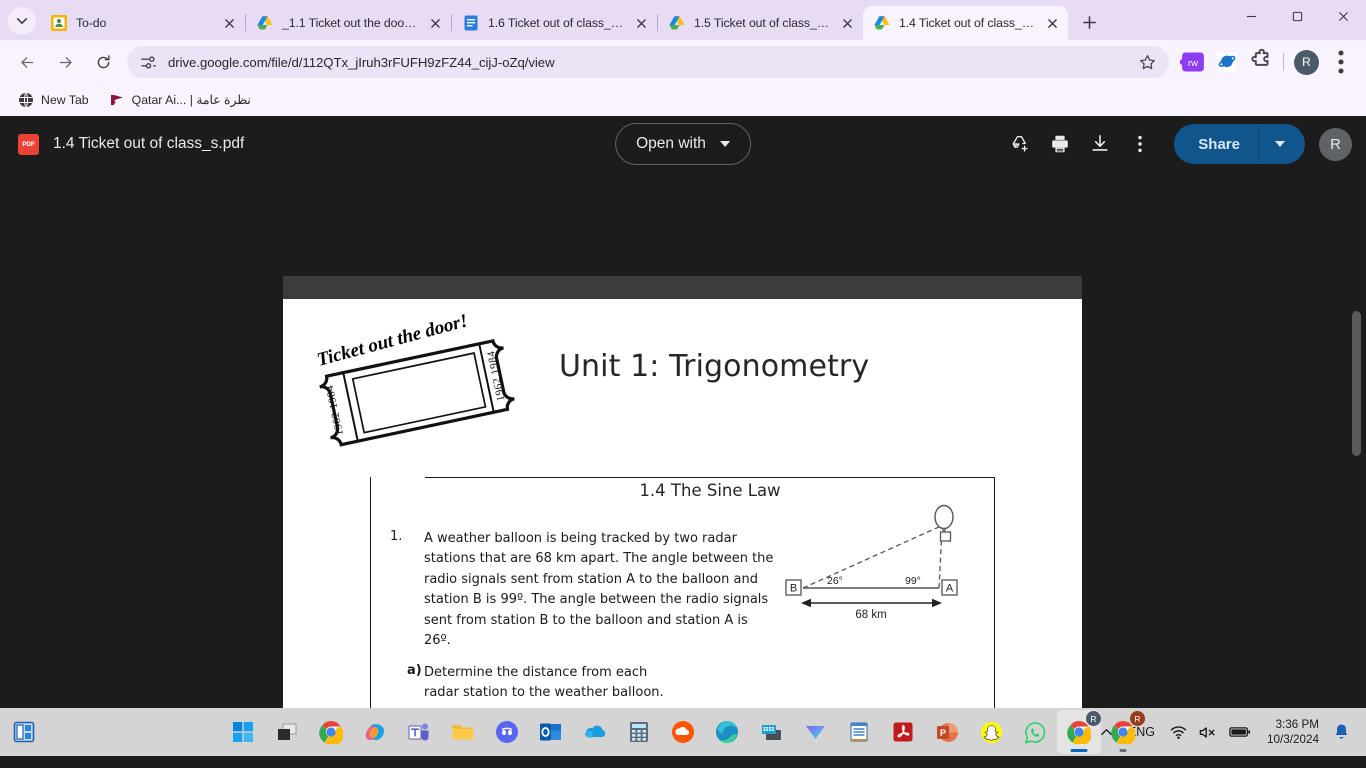  I want to click on file-explorer-icon, so click(463, 732).